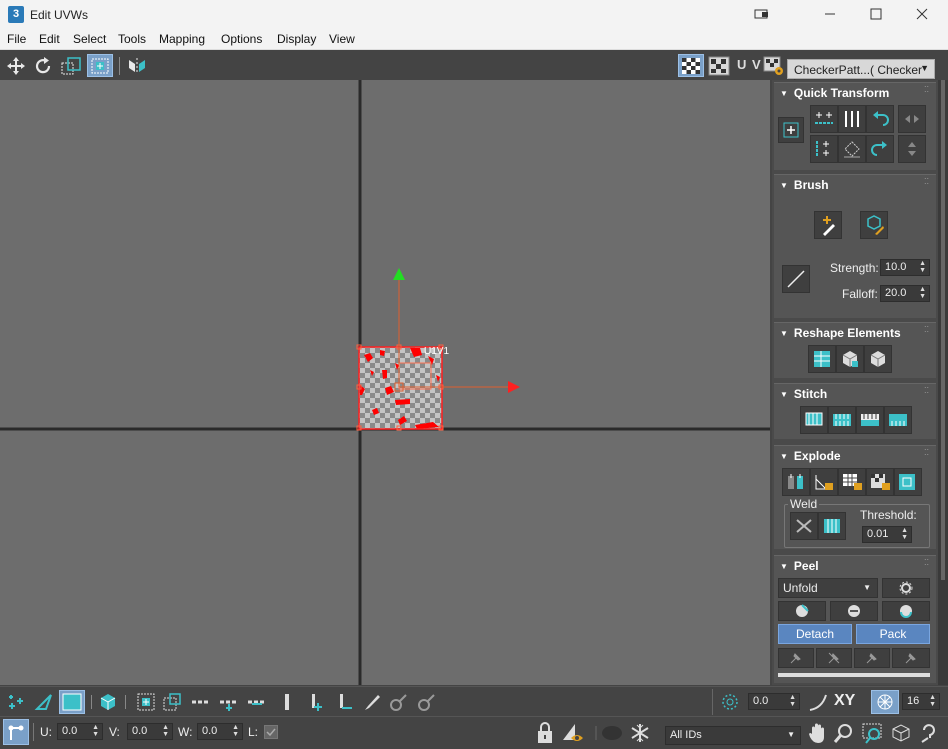 The height and width of the screenshot is (749, 948). Describe the element at coordinates (855, 333) in the screenshot. I see `reshape-header: ▼ Reshape Elements` at that location.